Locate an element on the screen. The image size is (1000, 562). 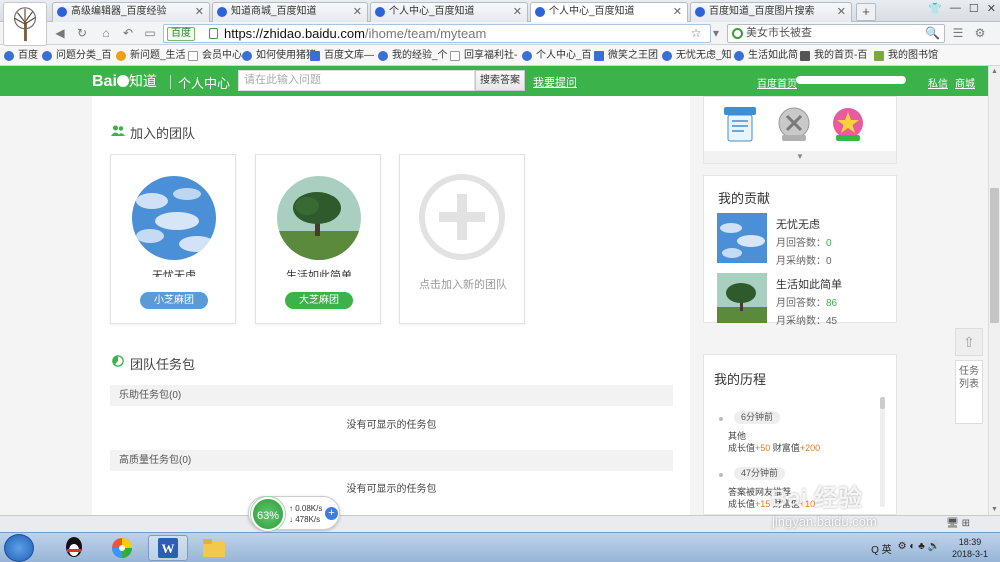
team-name: 生活如此简单 is located at coordinates (809, 284).